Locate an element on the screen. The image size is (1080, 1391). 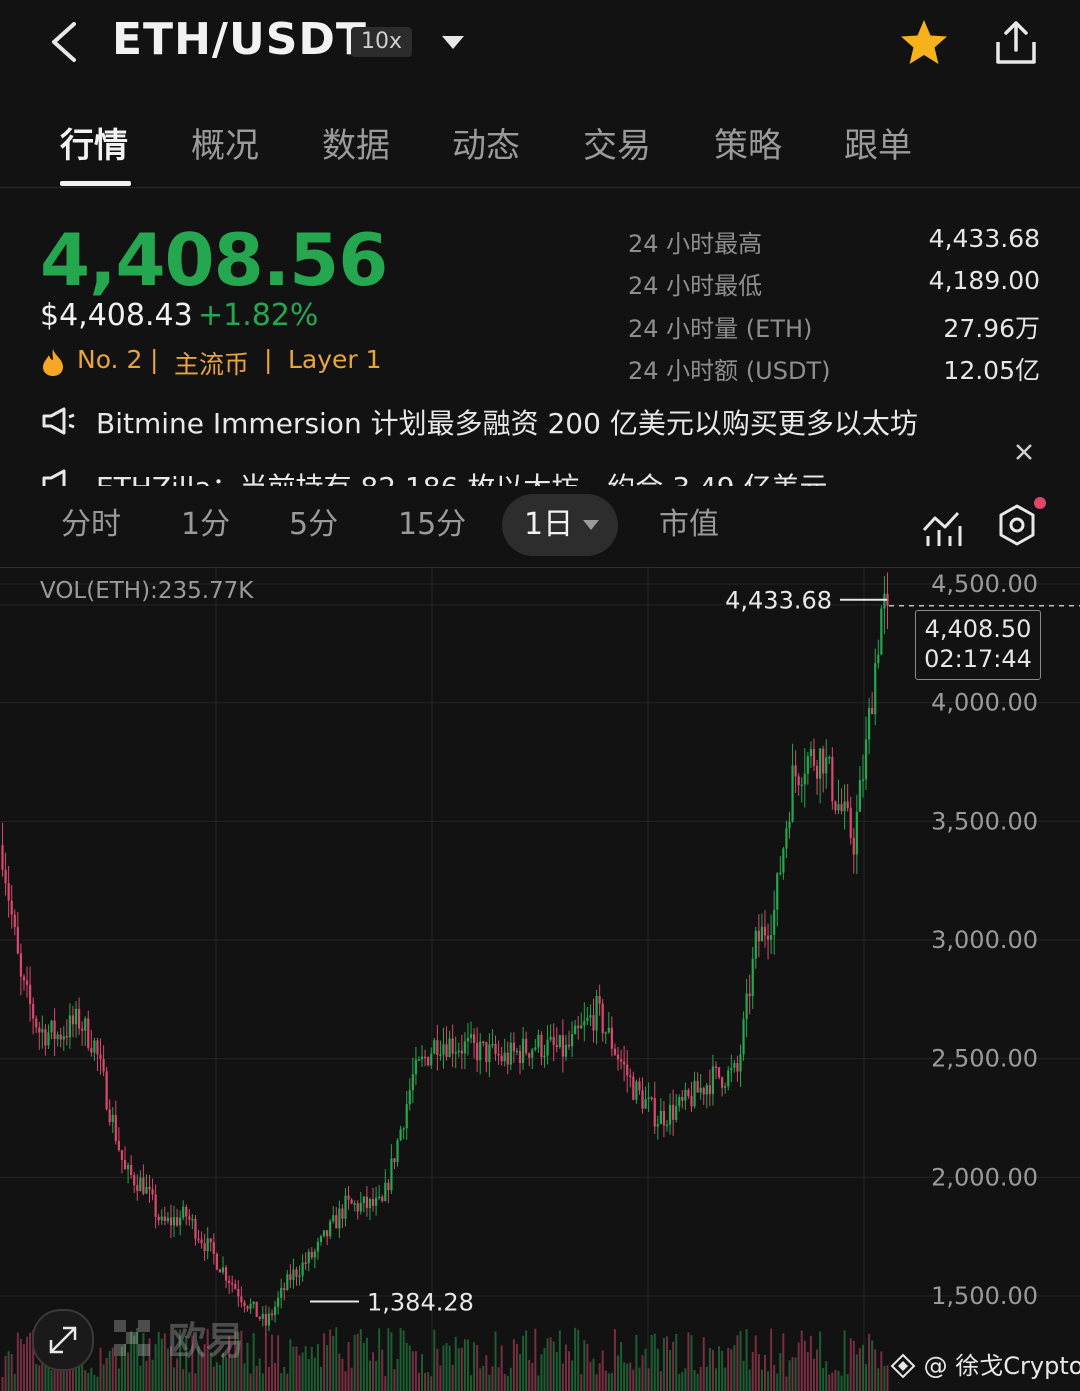
category-tag: 主流币 is located at coordinates (211, 363).